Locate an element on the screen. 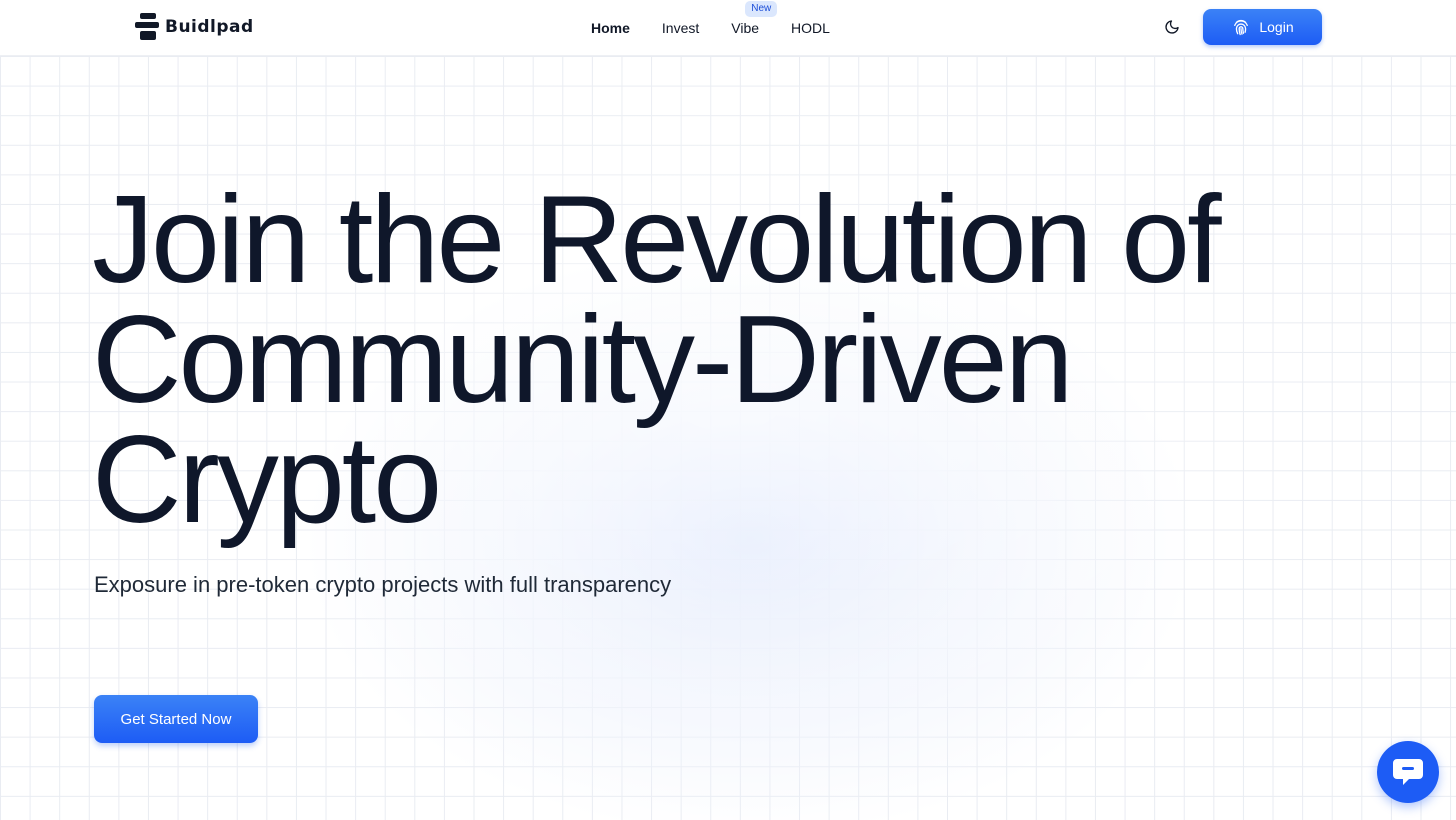 This screenshot has height=820, width=1456. moon-icon is located at coordinates (1172, 27).